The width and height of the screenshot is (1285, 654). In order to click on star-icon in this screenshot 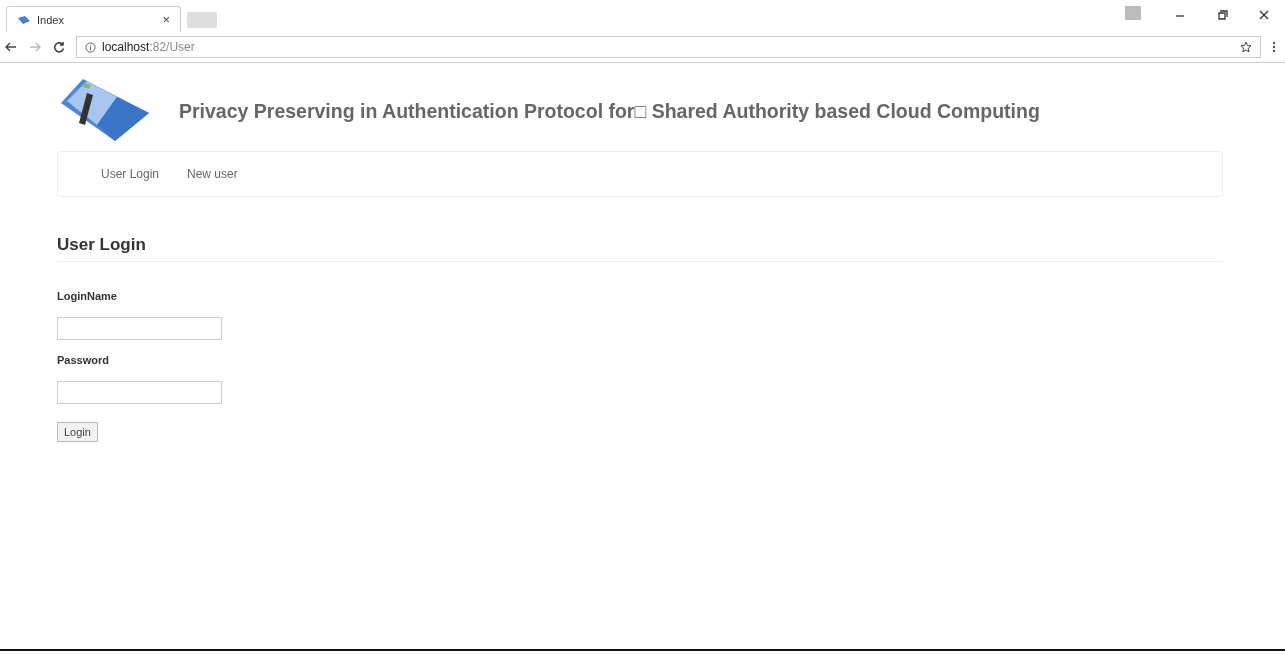, I will do `click(1246, 47)`.